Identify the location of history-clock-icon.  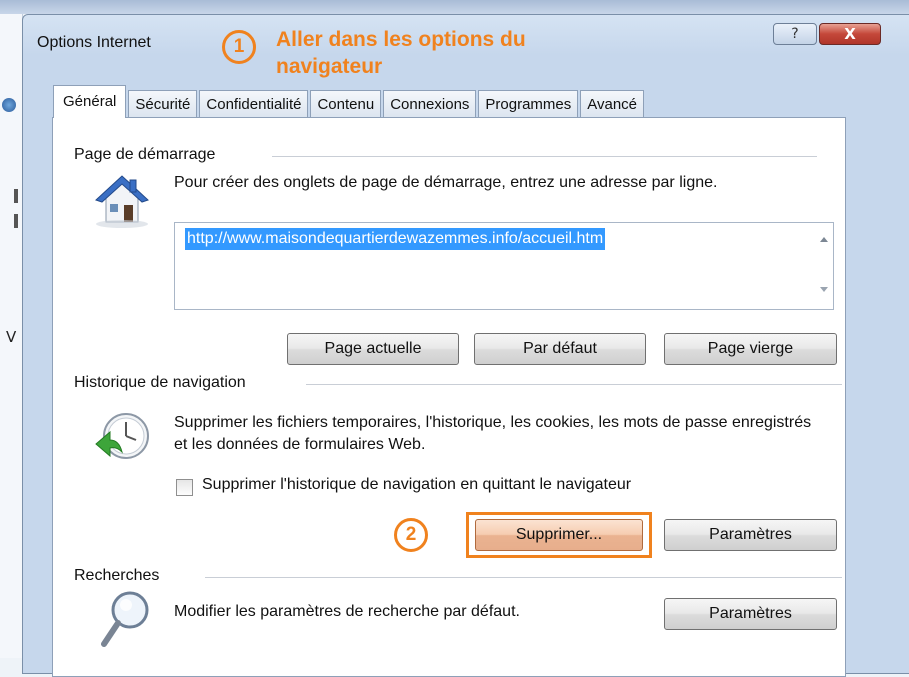
(122, 436).